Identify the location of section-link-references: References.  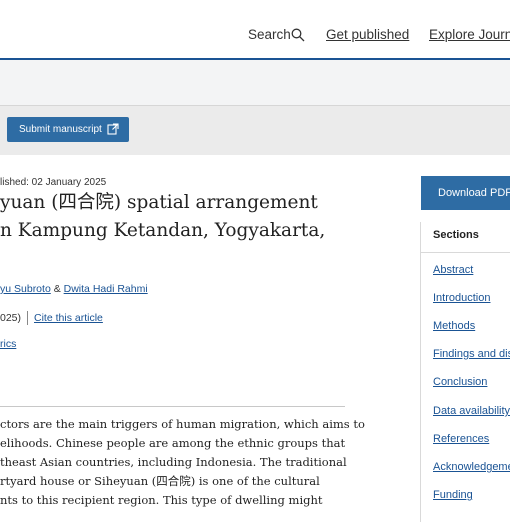
(461, 439).